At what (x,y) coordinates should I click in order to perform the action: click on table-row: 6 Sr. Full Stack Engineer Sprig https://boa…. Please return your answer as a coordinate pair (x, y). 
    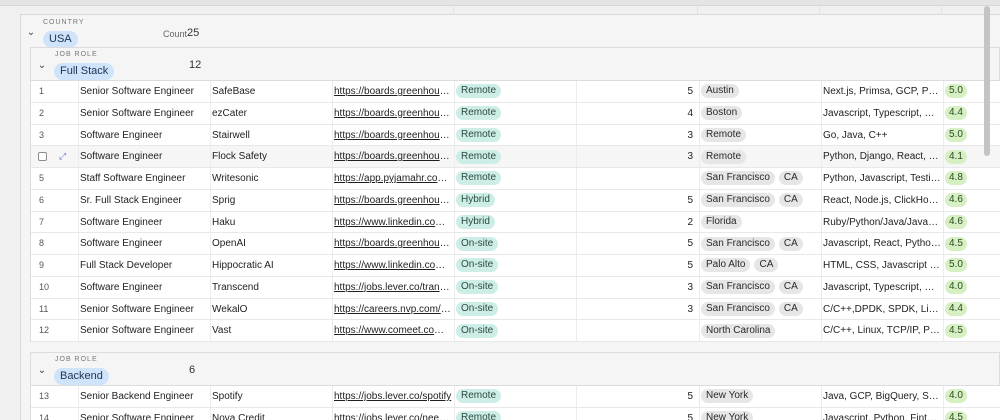
    Looking at the image, I should click on (515, 200).